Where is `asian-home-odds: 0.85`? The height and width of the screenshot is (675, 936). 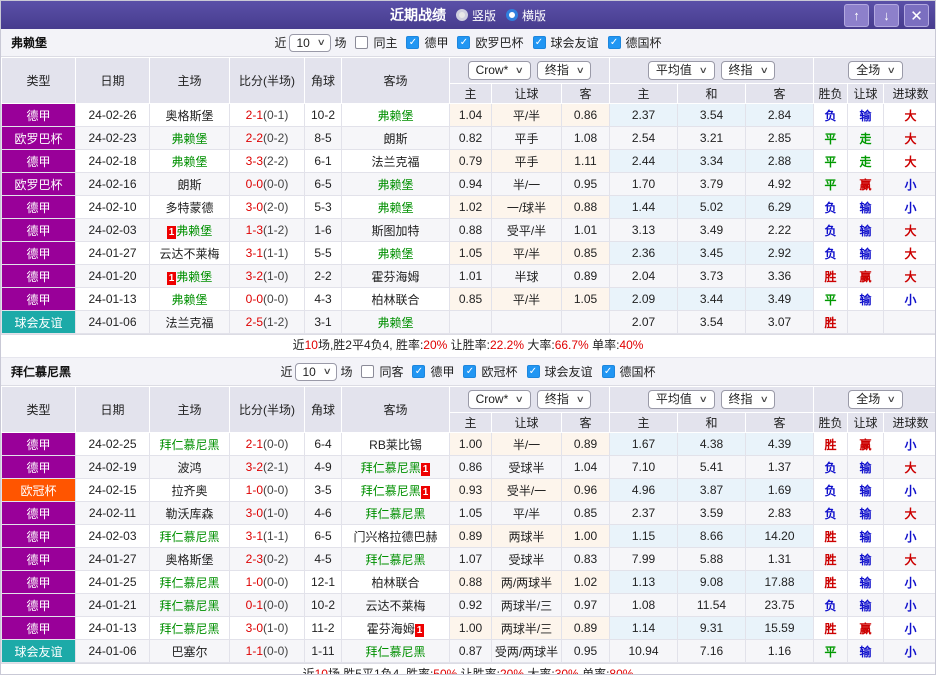
asian-home-odds: 0.85 is located at coordinates (470, 299).